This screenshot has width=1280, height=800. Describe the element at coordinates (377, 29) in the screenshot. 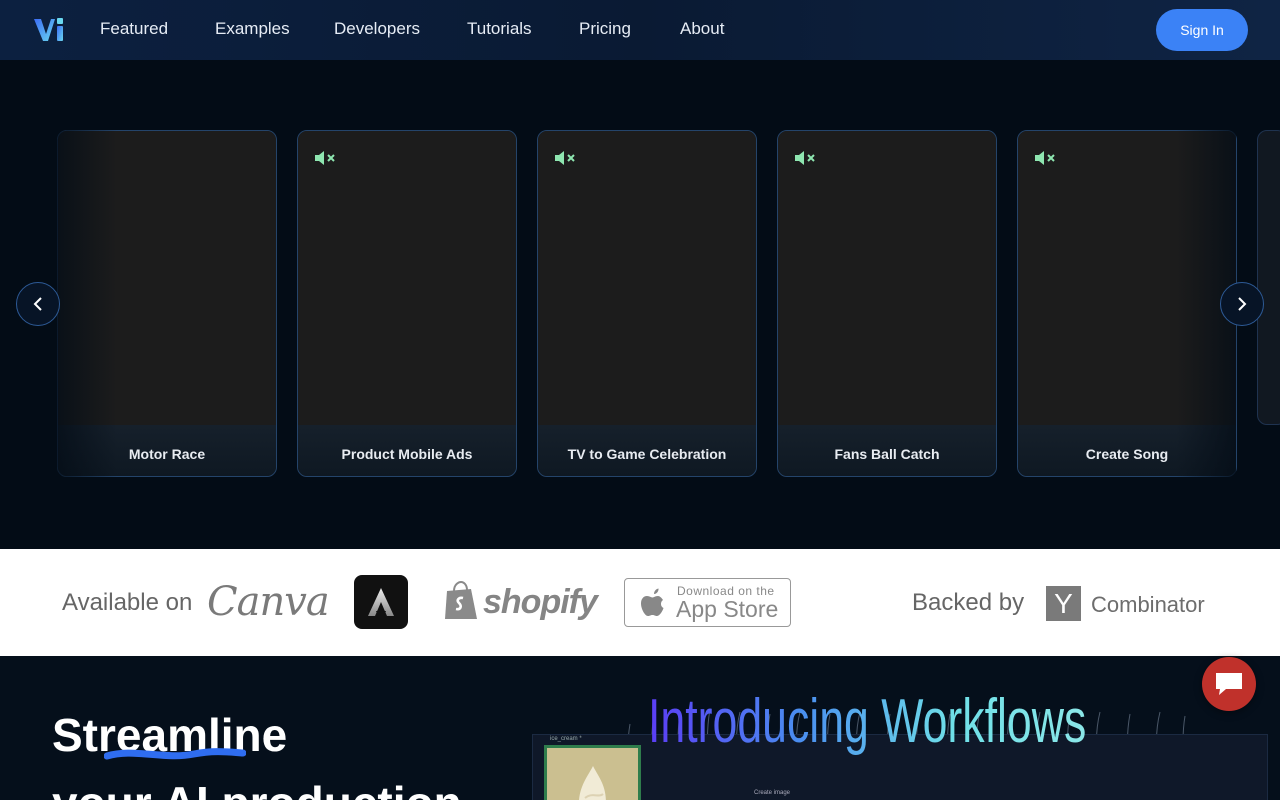

I see `nav-developers: Developers` at that location.